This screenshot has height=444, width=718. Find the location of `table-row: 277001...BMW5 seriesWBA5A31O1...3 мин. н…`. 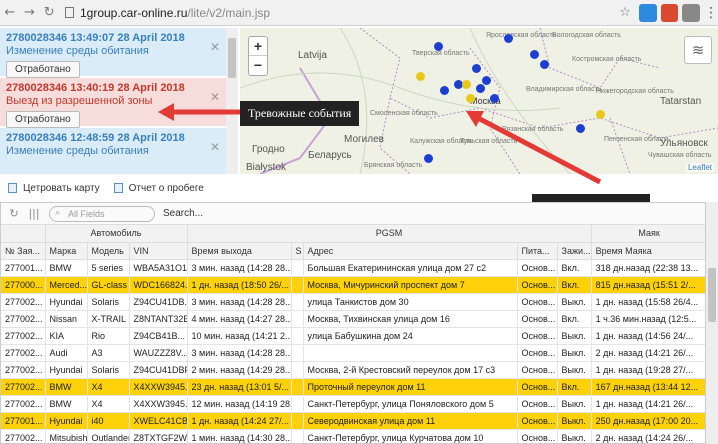

table-row: 277001...BMW5 seriesWBA5A31O1...3 мин. н… is located at coordinates (353, 268).